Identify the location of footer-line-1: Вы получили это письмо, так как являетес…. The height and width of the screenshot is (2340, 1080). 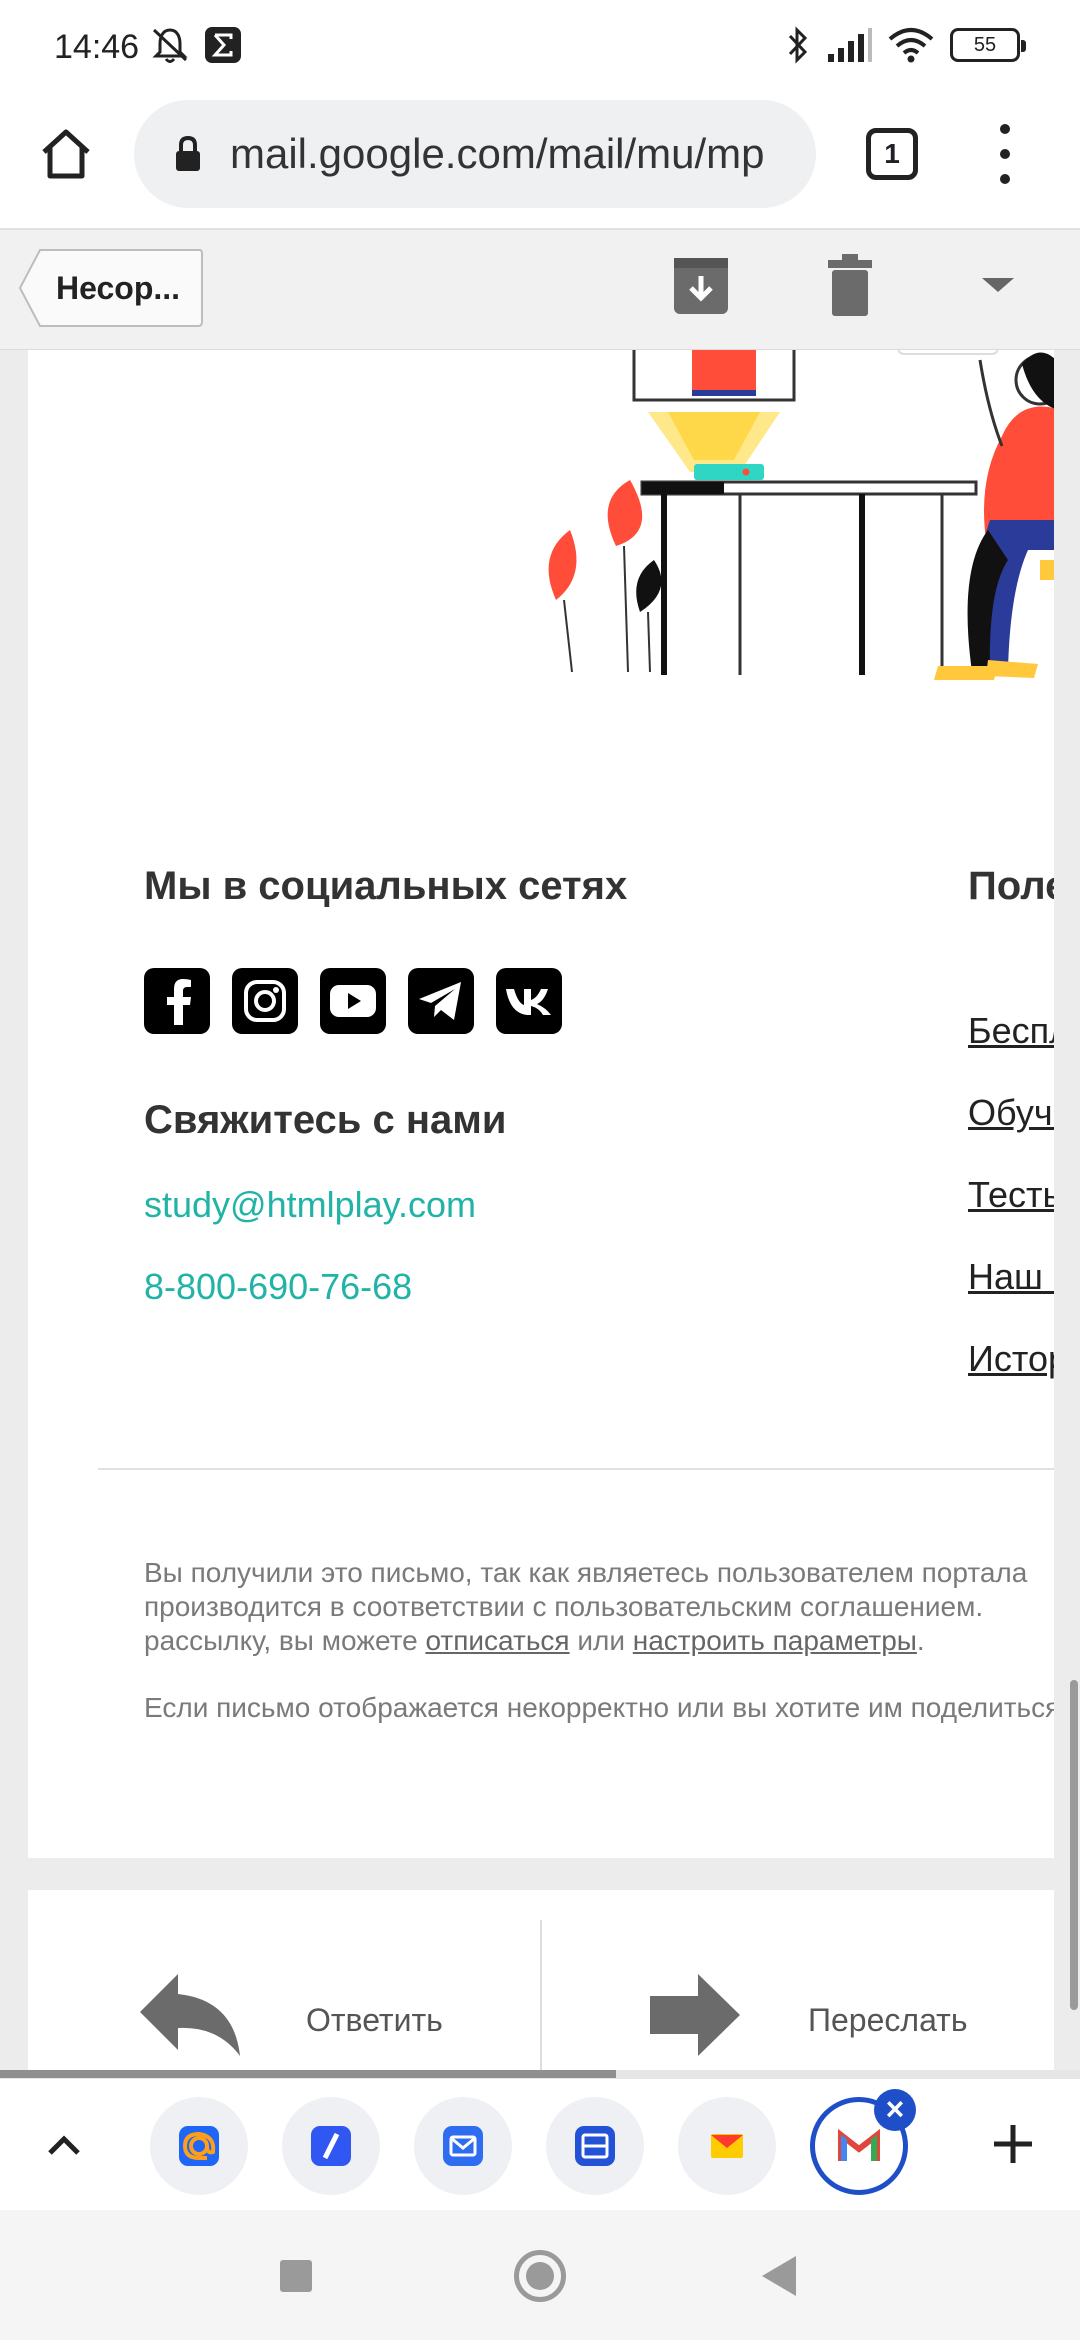
(586, 1572).